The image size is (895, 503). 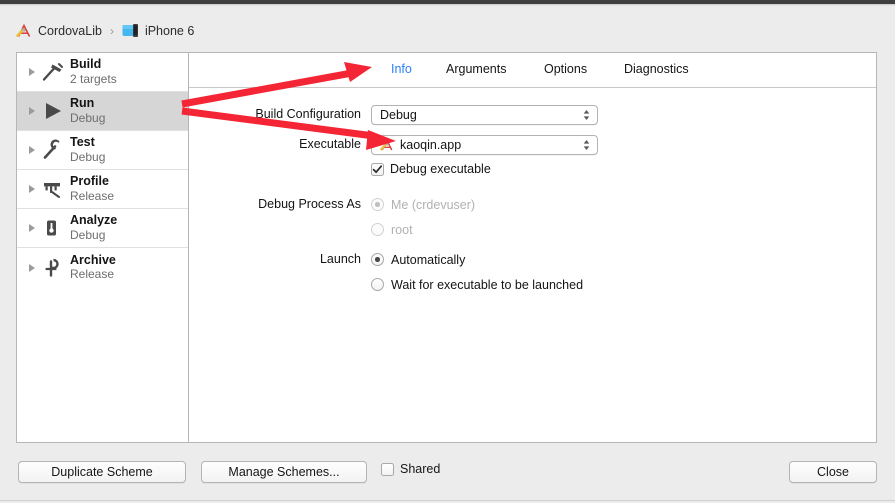 What do you see at coordinates (89, 181) in the screenshot?
I see `sidebar-item-profile-title: Profile` at bounding box center [89, 181].